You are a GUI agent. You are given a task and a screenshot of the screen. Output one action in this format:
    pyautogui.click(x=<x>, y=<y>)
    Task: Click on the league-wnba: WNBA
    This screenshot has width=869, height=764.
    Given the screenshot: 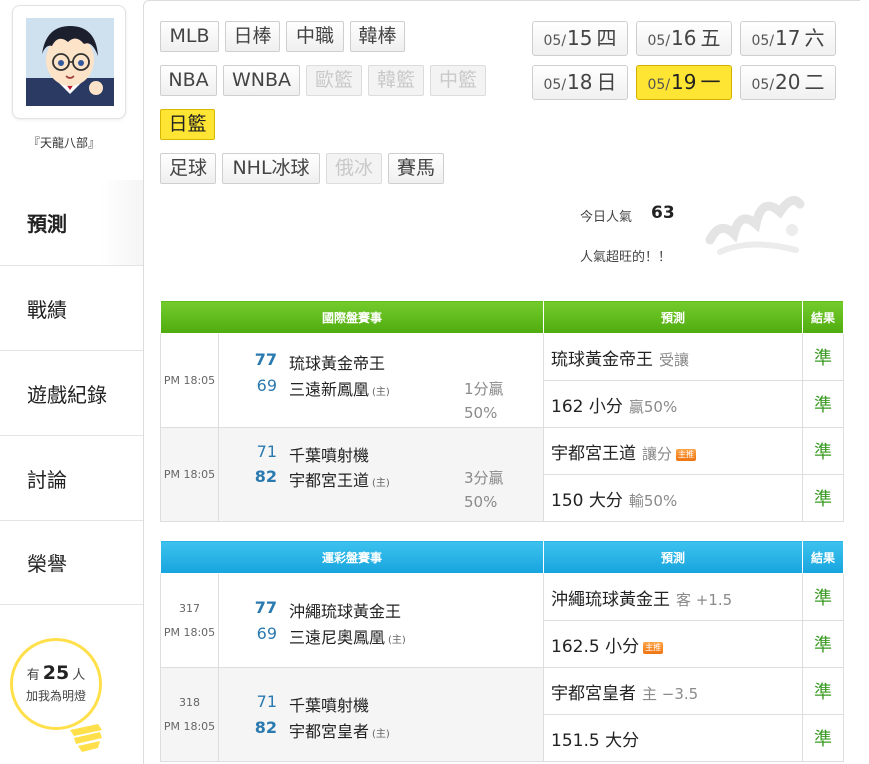 What is the action you would take?
    pyautogui.click(x=261, y=80)
    